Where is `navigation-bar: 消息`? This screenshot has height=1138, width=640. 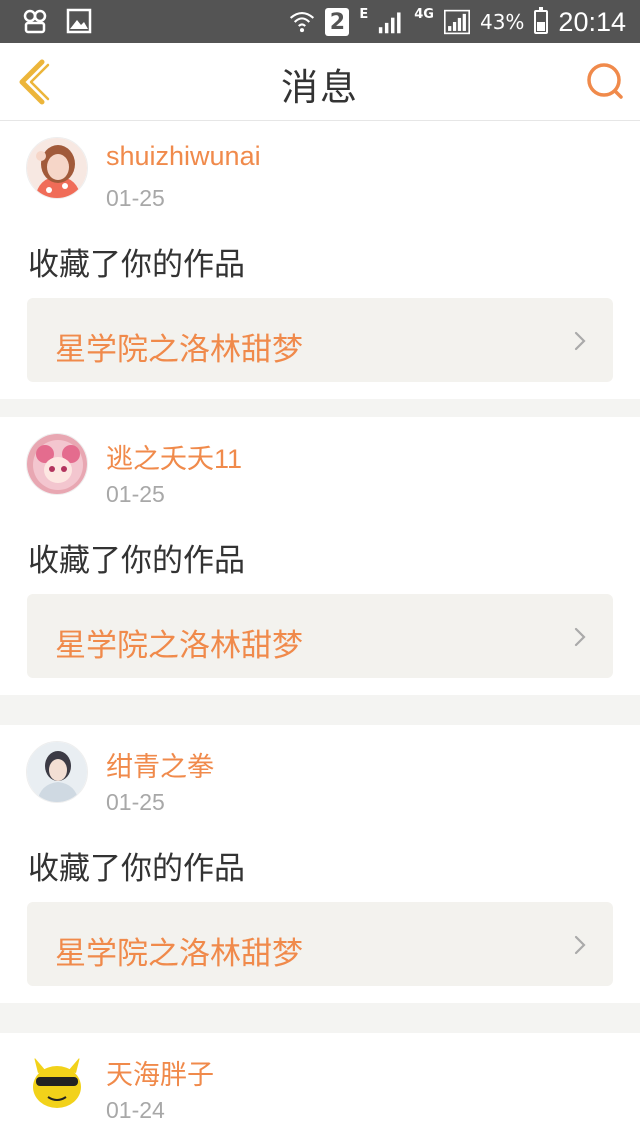 navigation-bar: 消息 is located at coordinates (320, 82).